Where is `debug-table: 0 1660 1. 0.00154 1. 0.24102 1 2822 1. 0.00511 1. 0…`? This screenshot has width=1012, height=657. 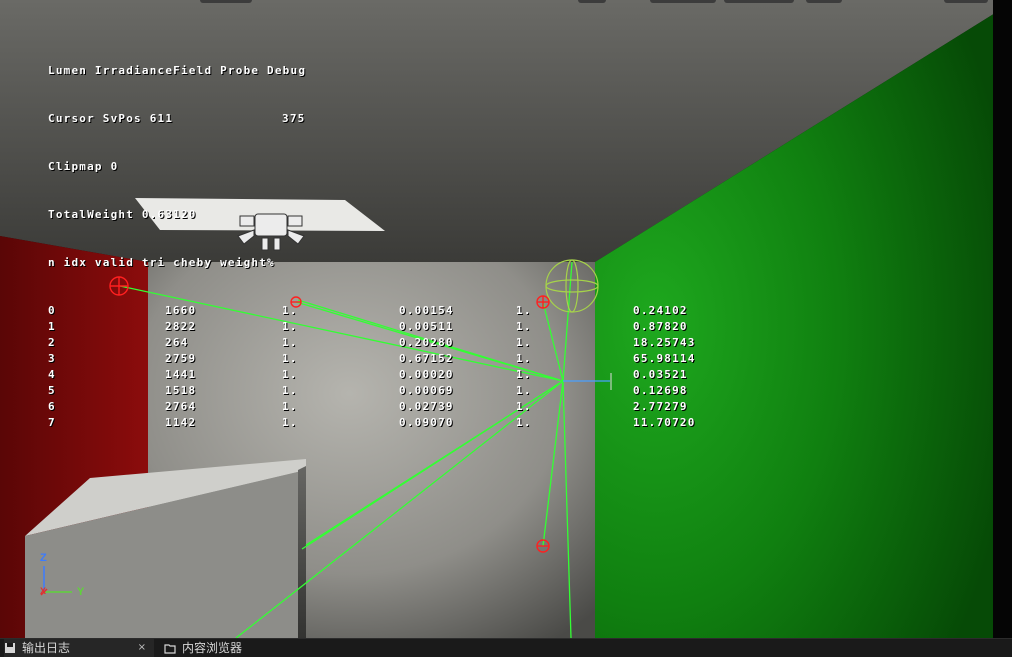
debug-table: 0 1660 1. 0.00154 1. 0.24102 1 2822 1. 0.00511 1. 0… is located at coordinates (371, 367).